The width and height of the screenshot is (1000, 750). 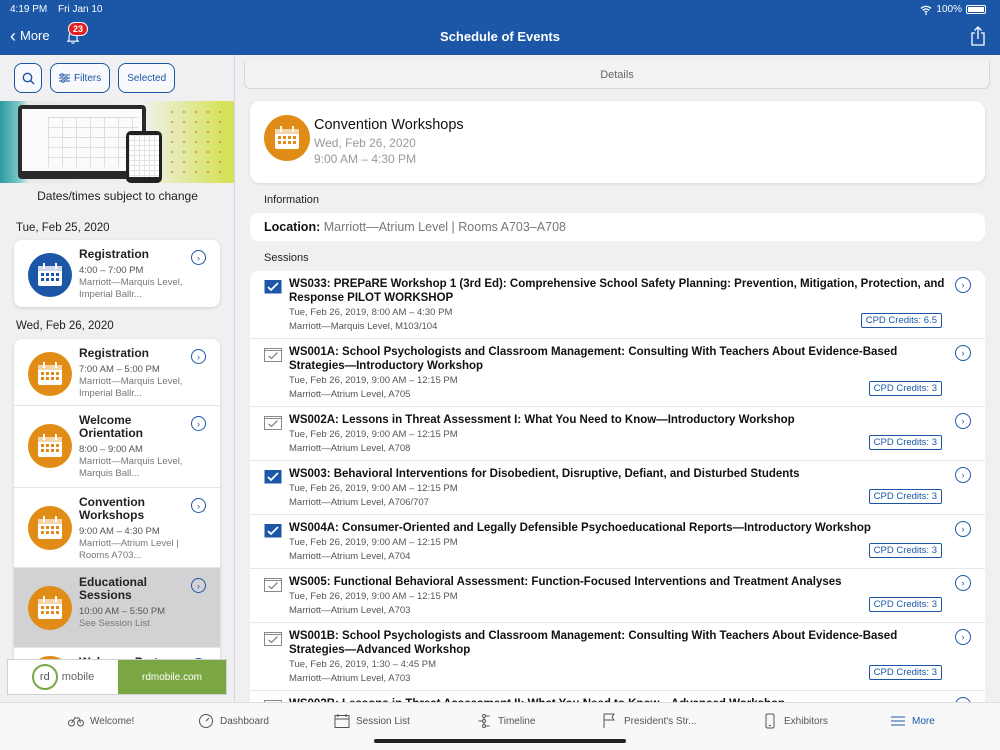 What do you see at coordinates (617, 75) in the screenshot?
I see `tab-details: Details` at bounding box center [617, 75].